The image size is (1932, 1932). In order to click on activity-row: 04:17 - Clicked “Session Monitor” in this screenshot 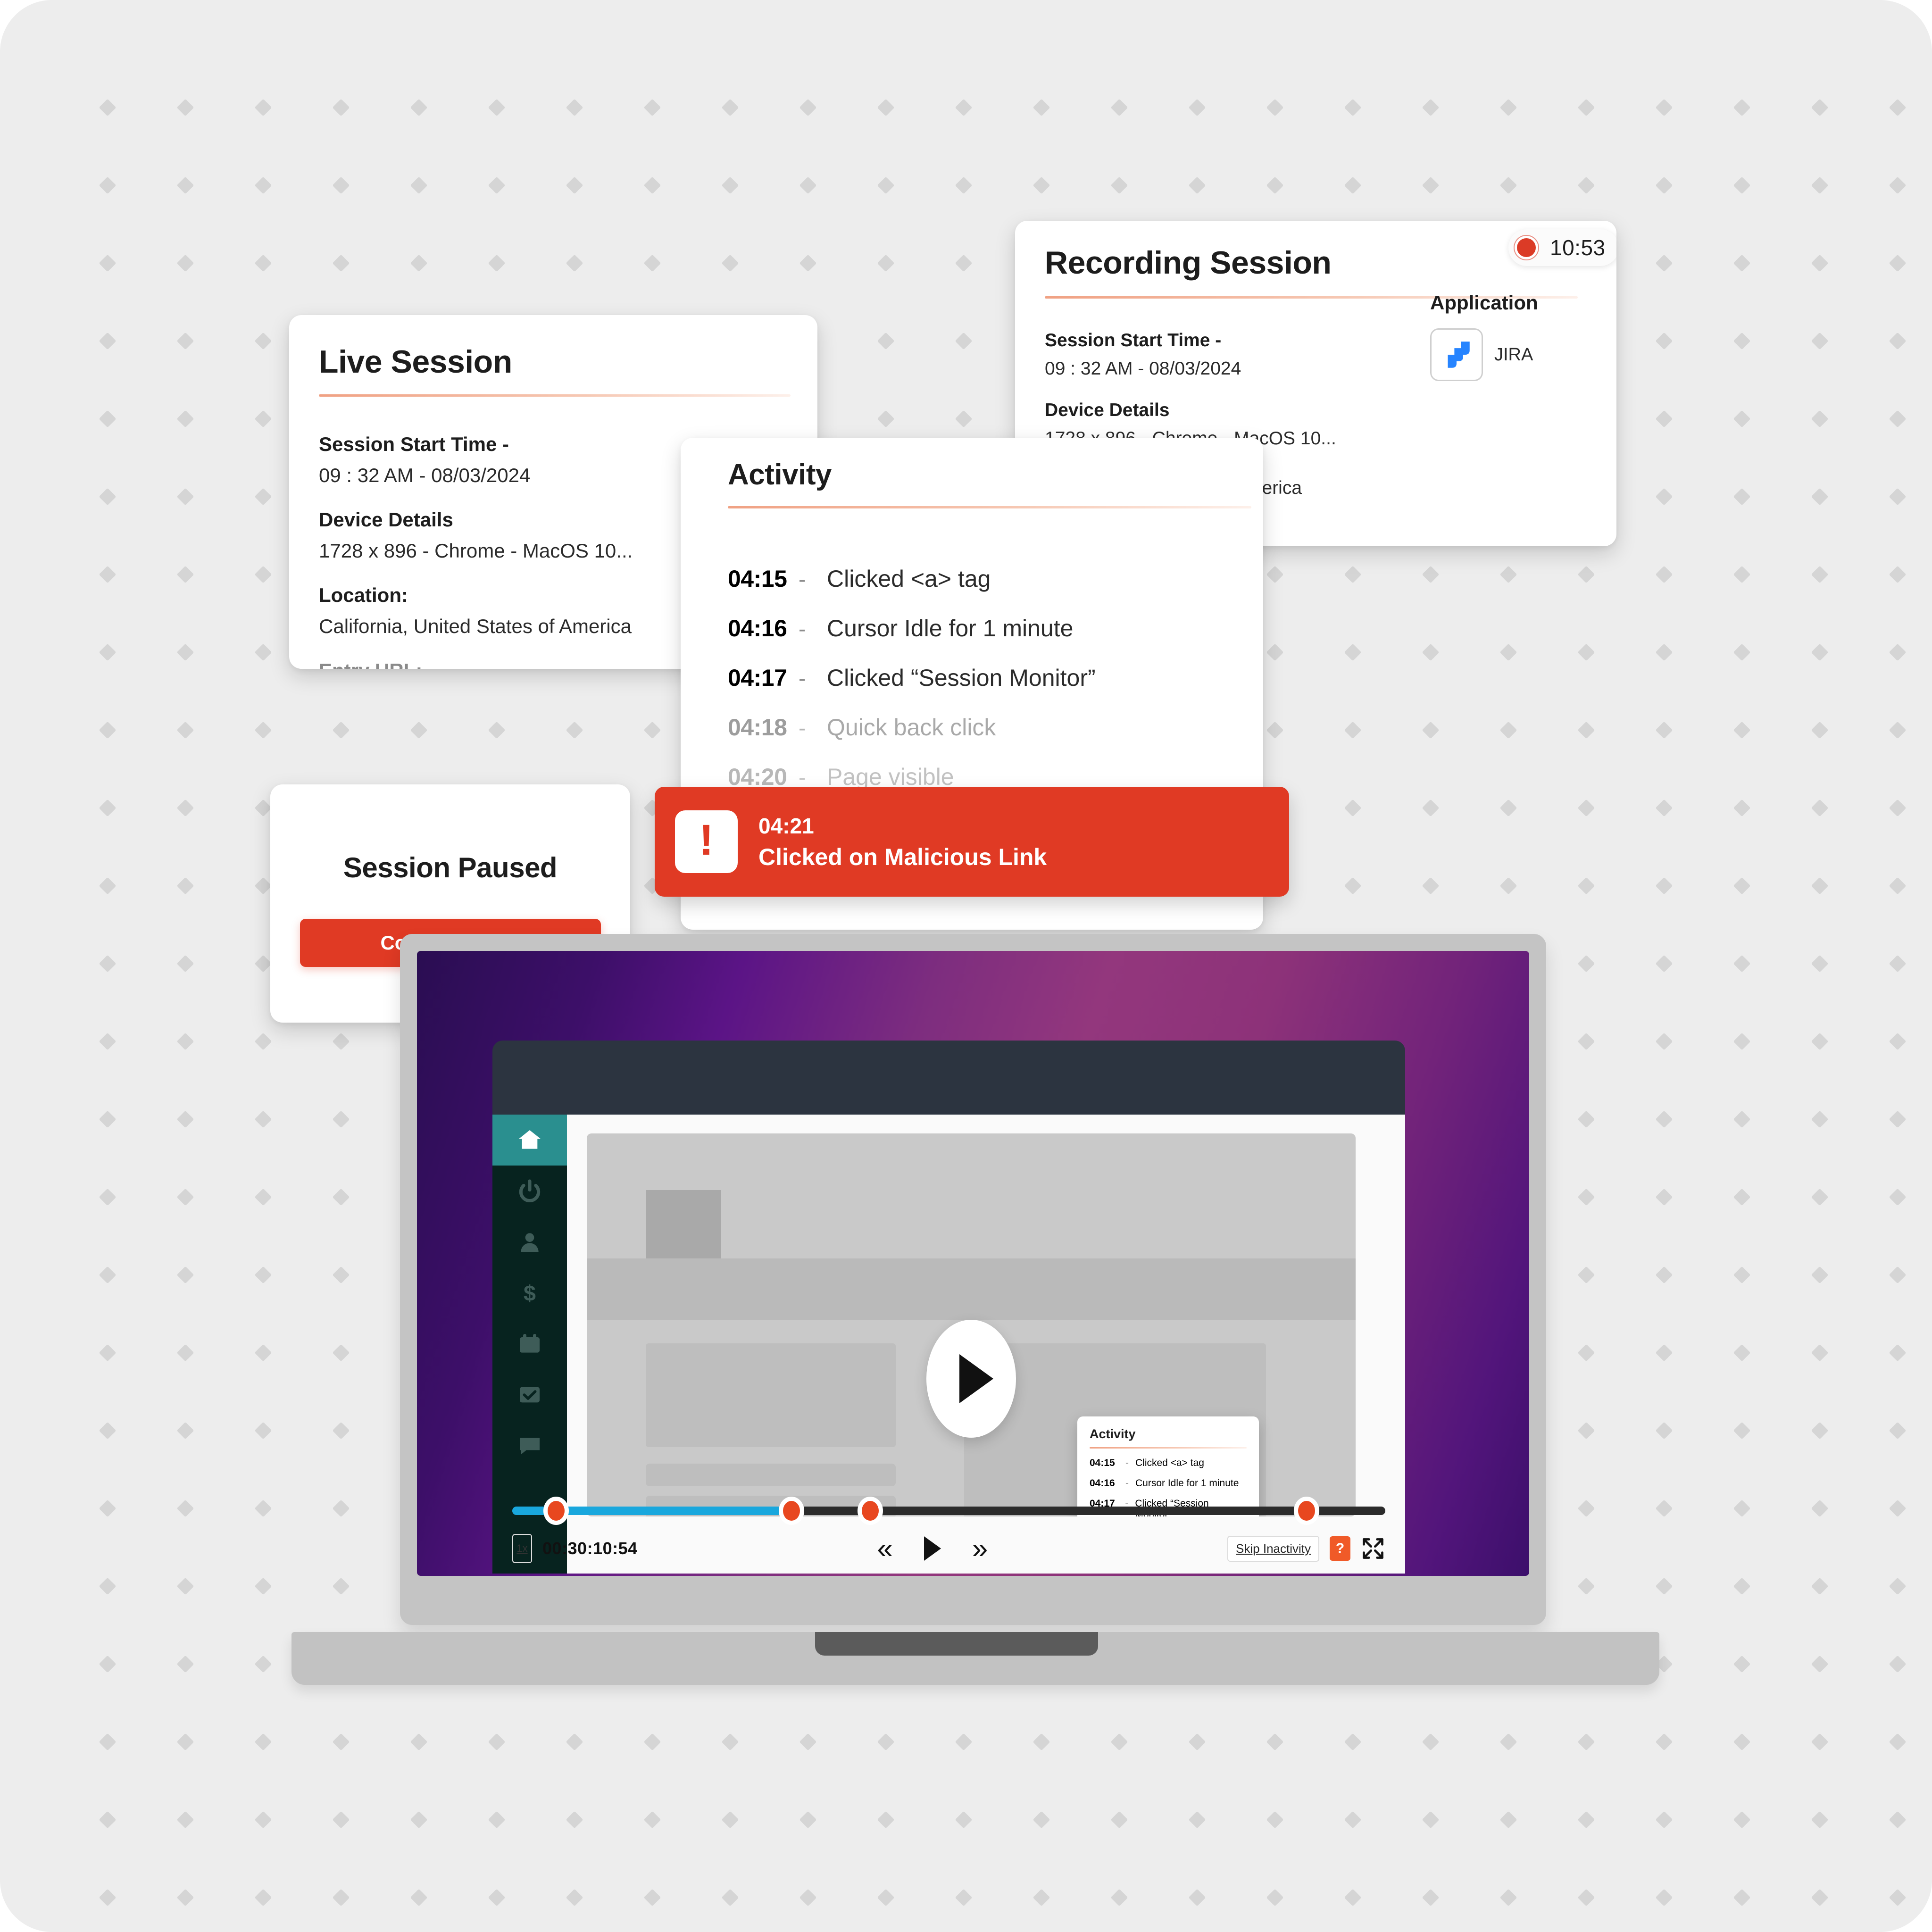, I will do `click(985, 677)`.